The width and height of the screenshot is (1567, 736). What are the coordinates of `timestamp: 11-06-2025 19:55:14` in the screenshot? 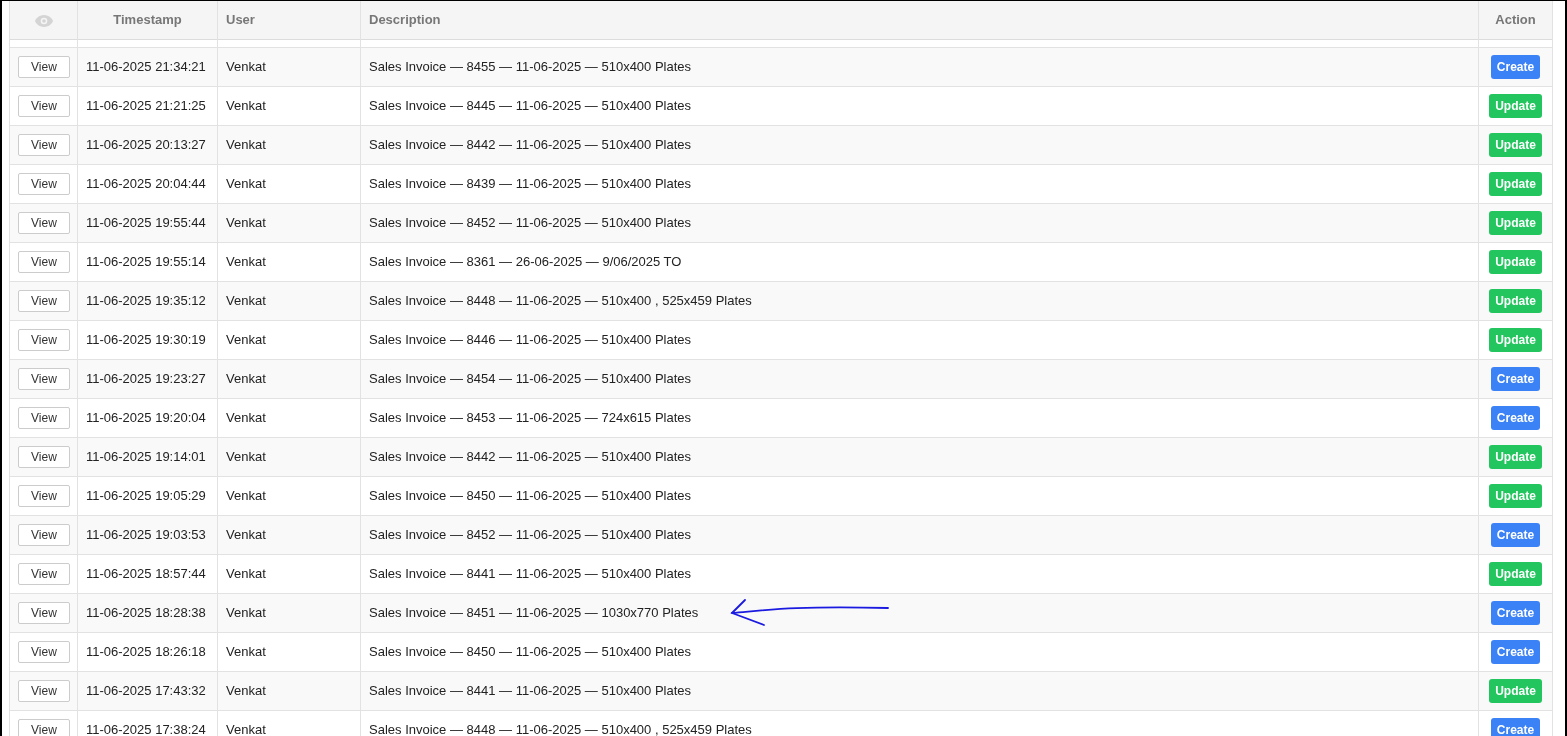 It's located at (146, 261).